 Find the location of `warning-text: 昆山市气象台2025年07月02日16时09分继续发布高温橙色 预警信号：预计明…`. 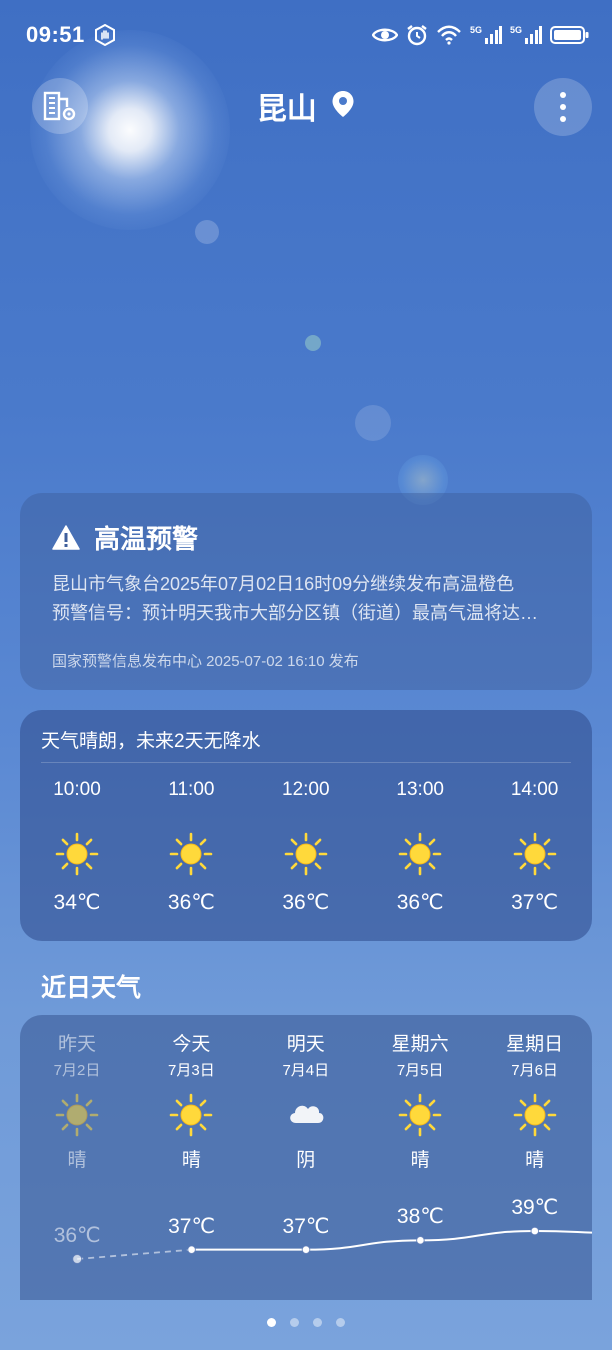

warning-text: 昆山市气象台2025年07月02日16时09分继续发布高温橙色 预警信号：预计明… is located at coordinates (306, 599).